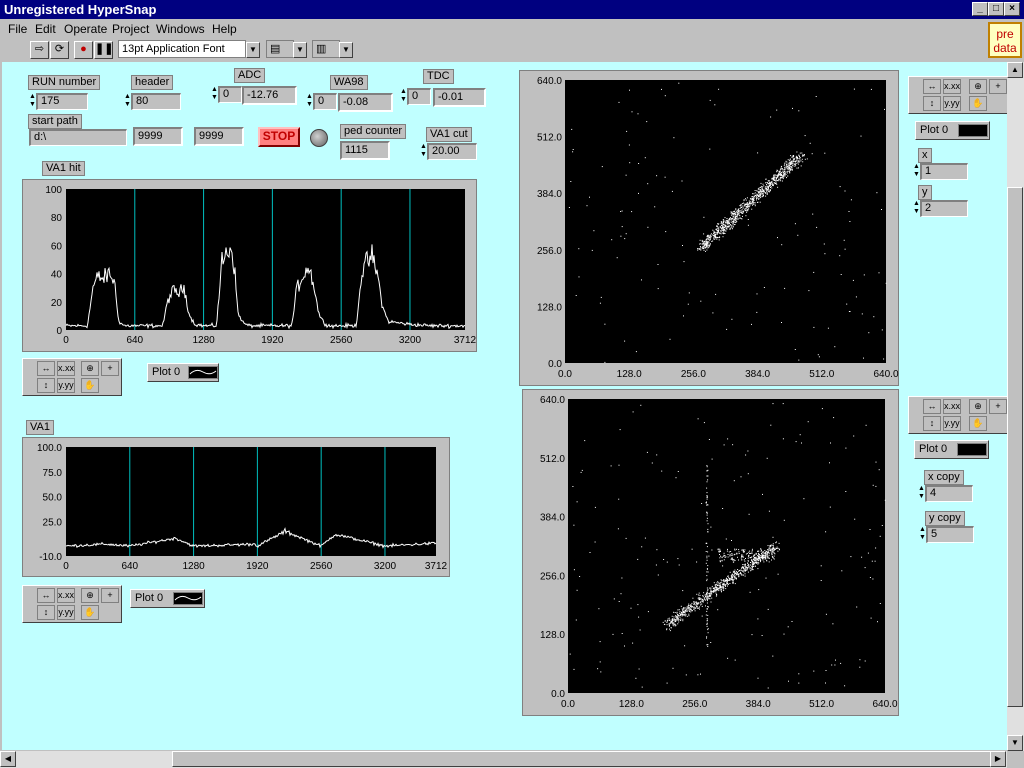 The image size is (1024, 768). Describe the element at coordinates (59, 50) in the screenshot. I see `run-continuous-icon: ⟳` at that location.